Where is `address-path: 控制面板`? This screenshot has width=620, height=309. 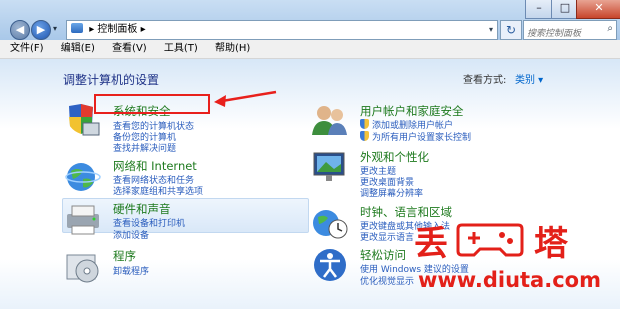
address-path: 控制面板 is located at coordinates (117, 29).